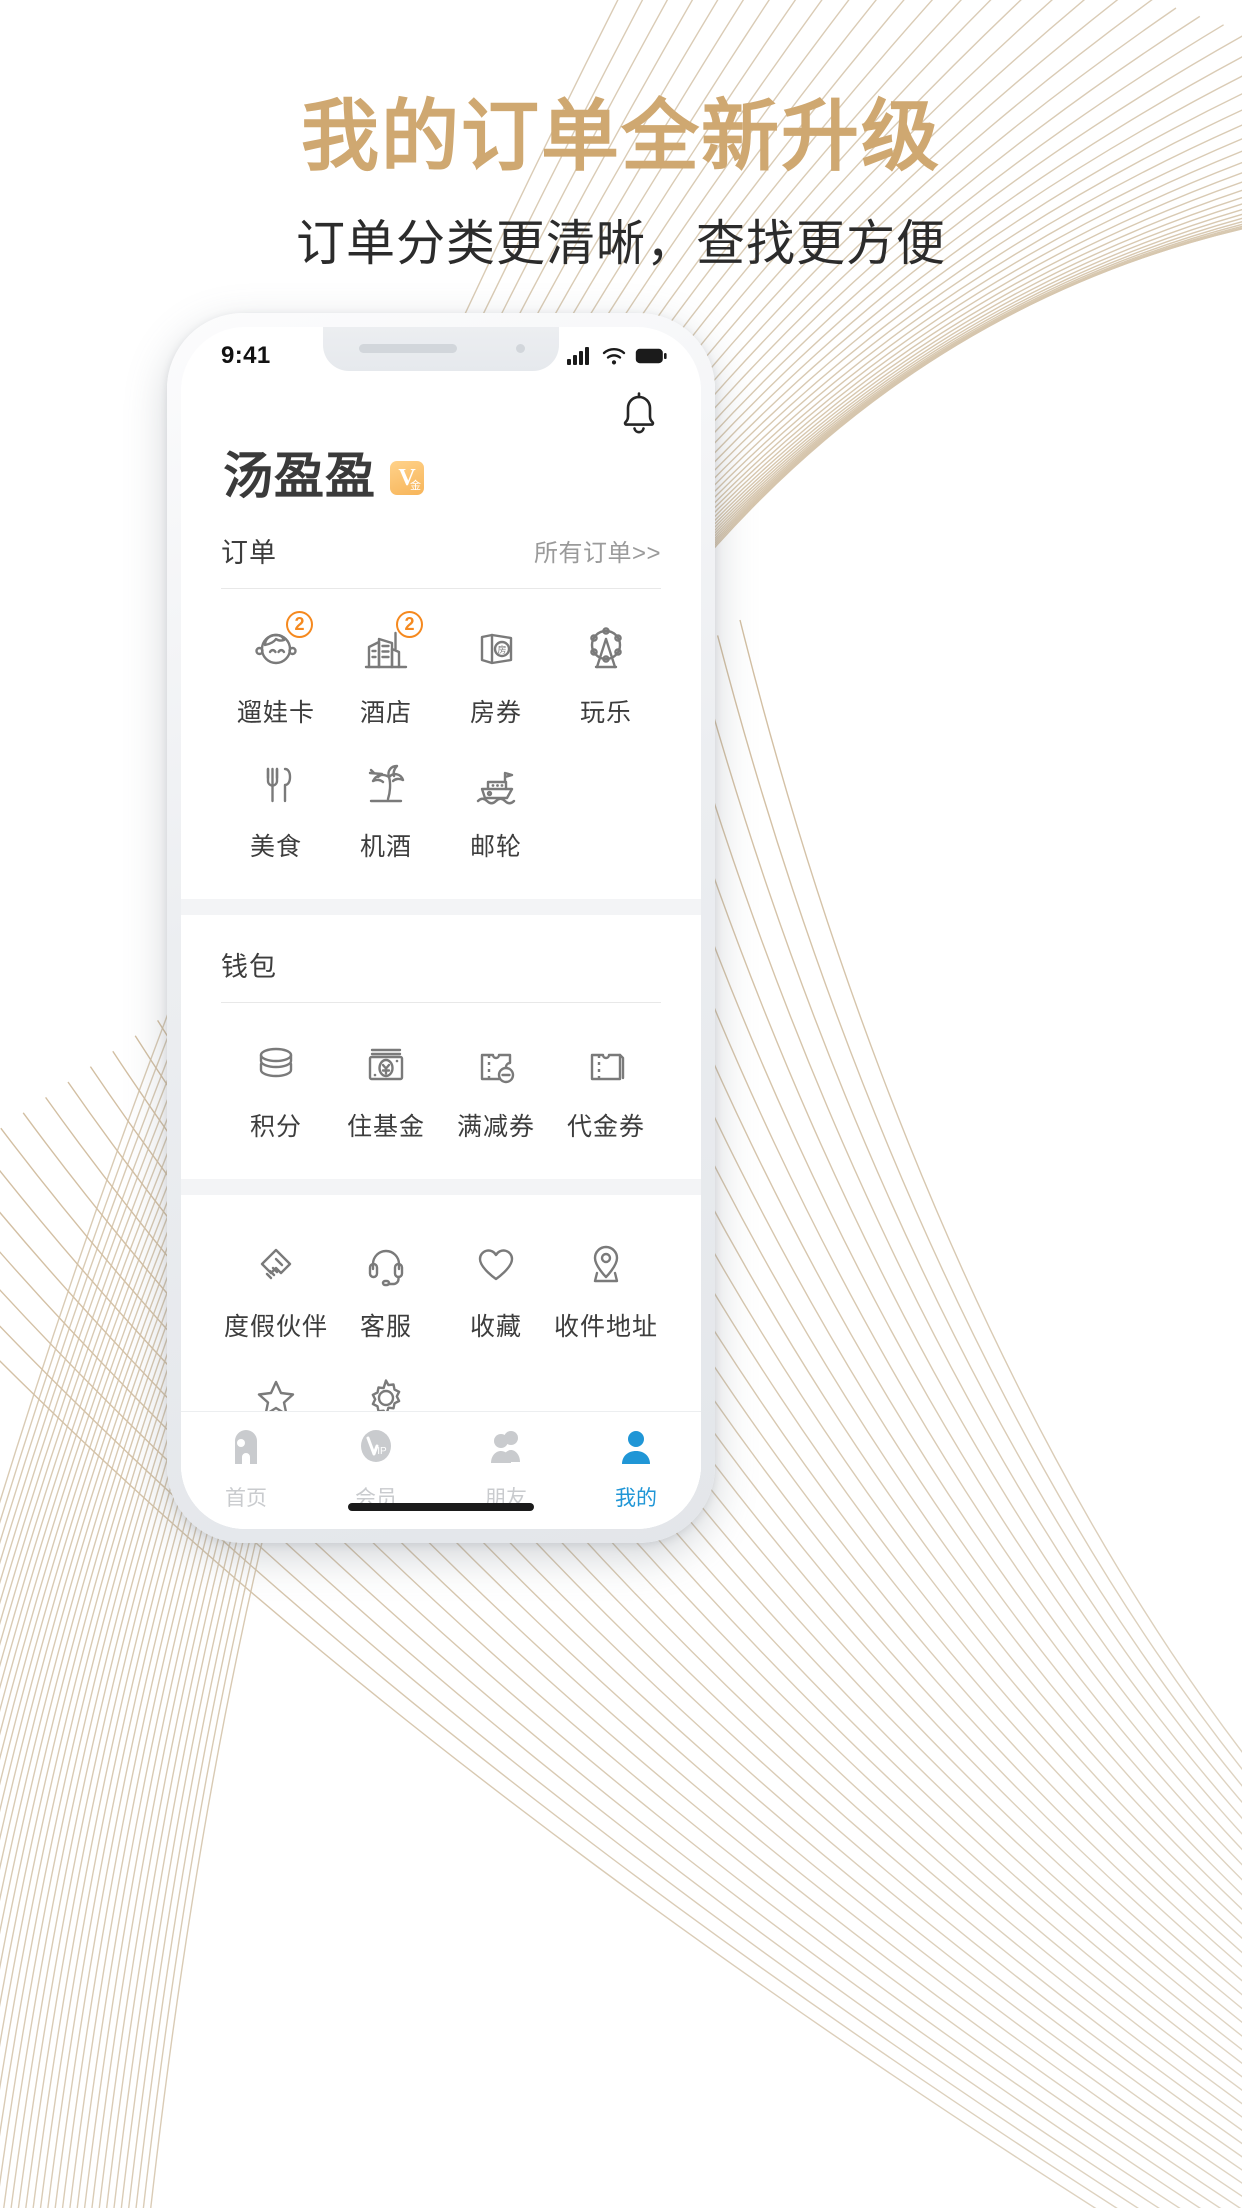 This screenshot has width=1242, height=2208. Describe the element at coordinates (636, 1498) in the screenshot. I see `tab-label: 我的` at that location.